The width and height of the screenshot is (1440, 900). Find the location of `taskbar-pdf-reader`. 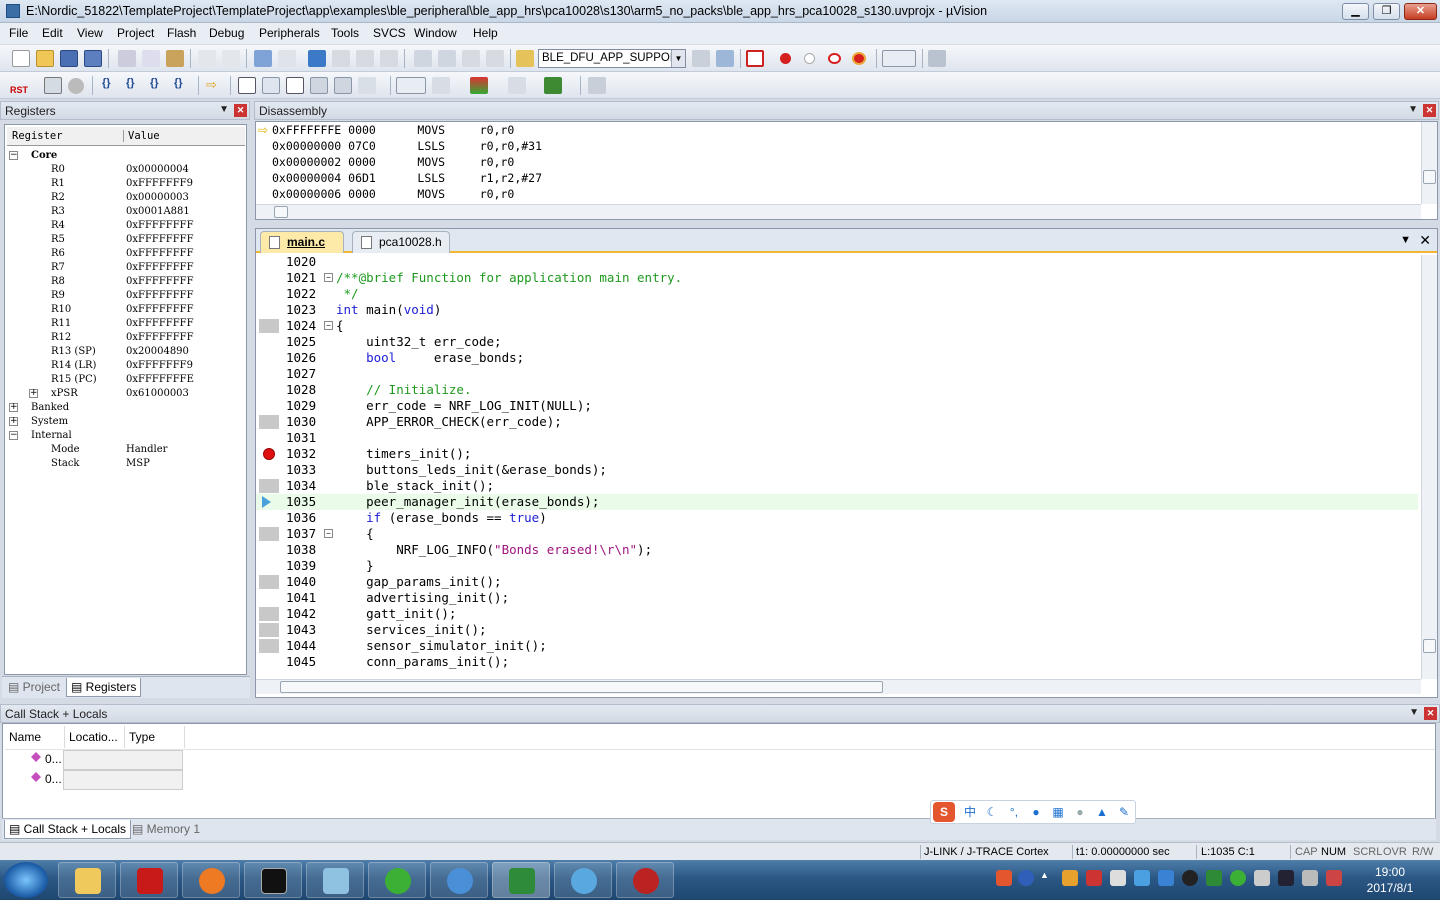

taskbar-pdf-reader is located at coordinates (149, 880).